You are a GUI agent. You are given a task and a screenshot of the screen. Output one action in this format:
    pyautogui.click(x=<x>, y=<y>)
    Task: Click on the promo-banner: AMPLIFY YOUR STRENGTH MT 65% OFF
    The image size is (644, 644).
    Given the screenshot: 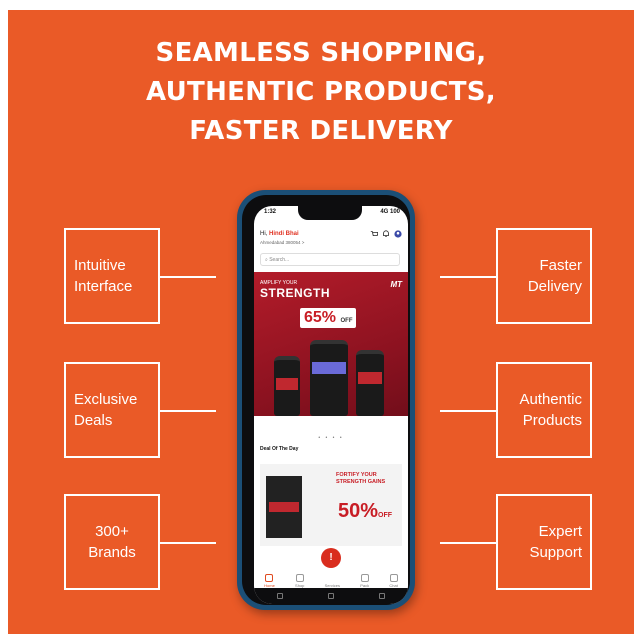 What is the action you would take?
    pyautogui.click(x=331, y=351)
    